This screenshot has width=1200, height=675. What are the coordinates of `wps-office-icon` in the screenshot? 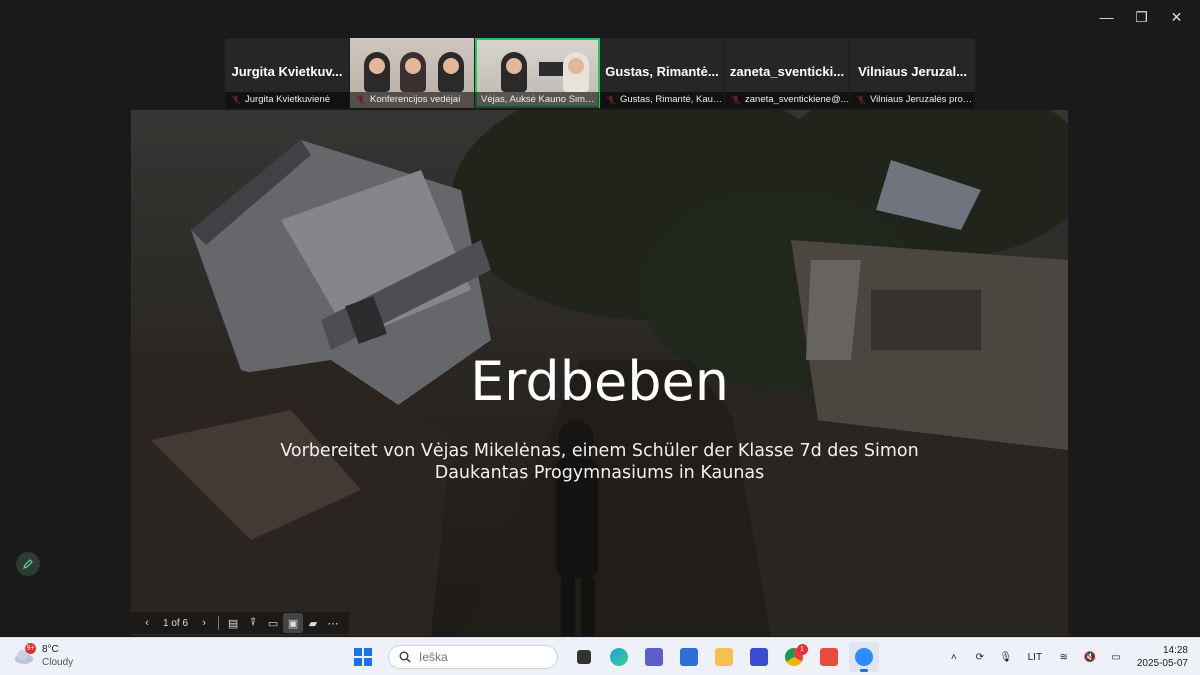 It's located at (829, 657).